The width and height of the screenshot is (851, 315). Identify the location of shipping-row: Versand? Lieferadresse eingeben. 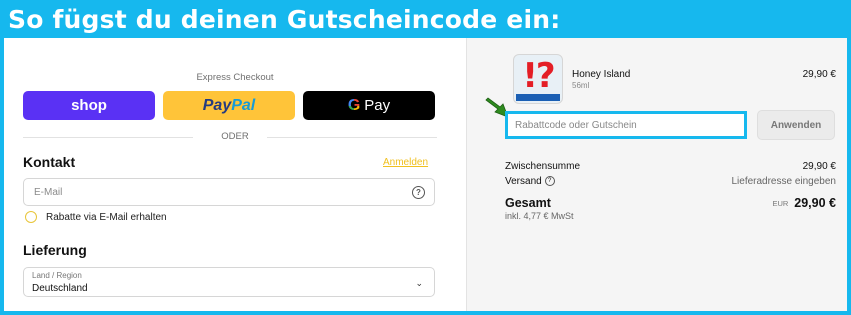
(670, 181).